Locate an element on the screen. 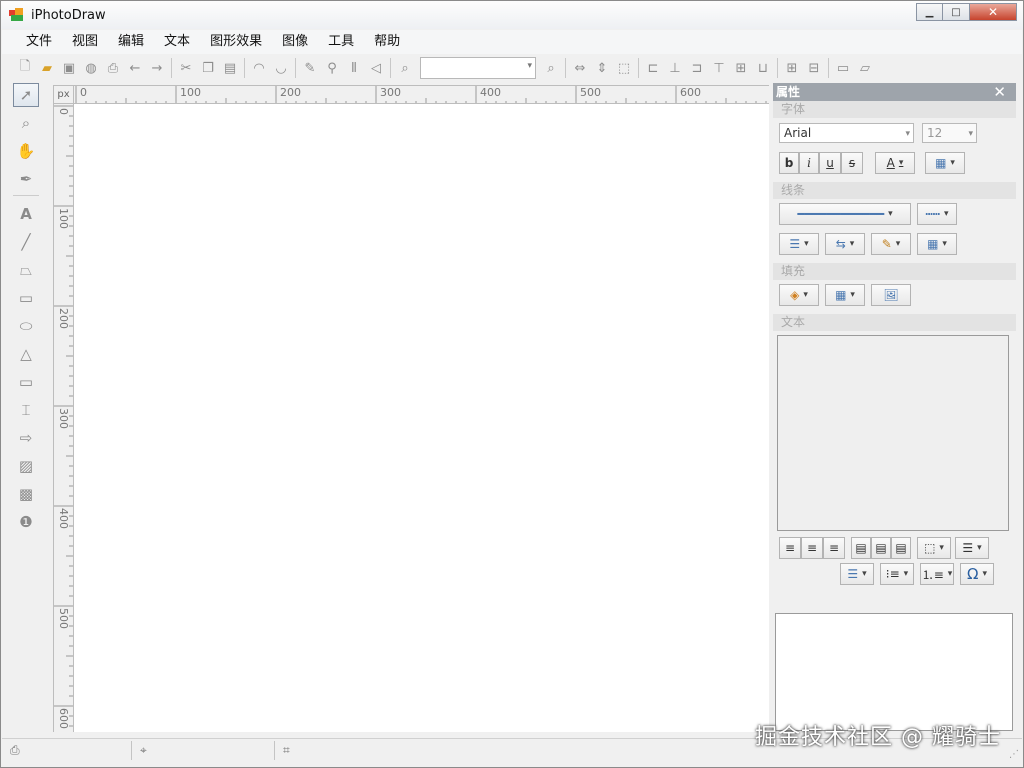 The height and width of the screenshot is (768, 1024). number-tool-icon: ❶ is located at coordinates (26, 522).